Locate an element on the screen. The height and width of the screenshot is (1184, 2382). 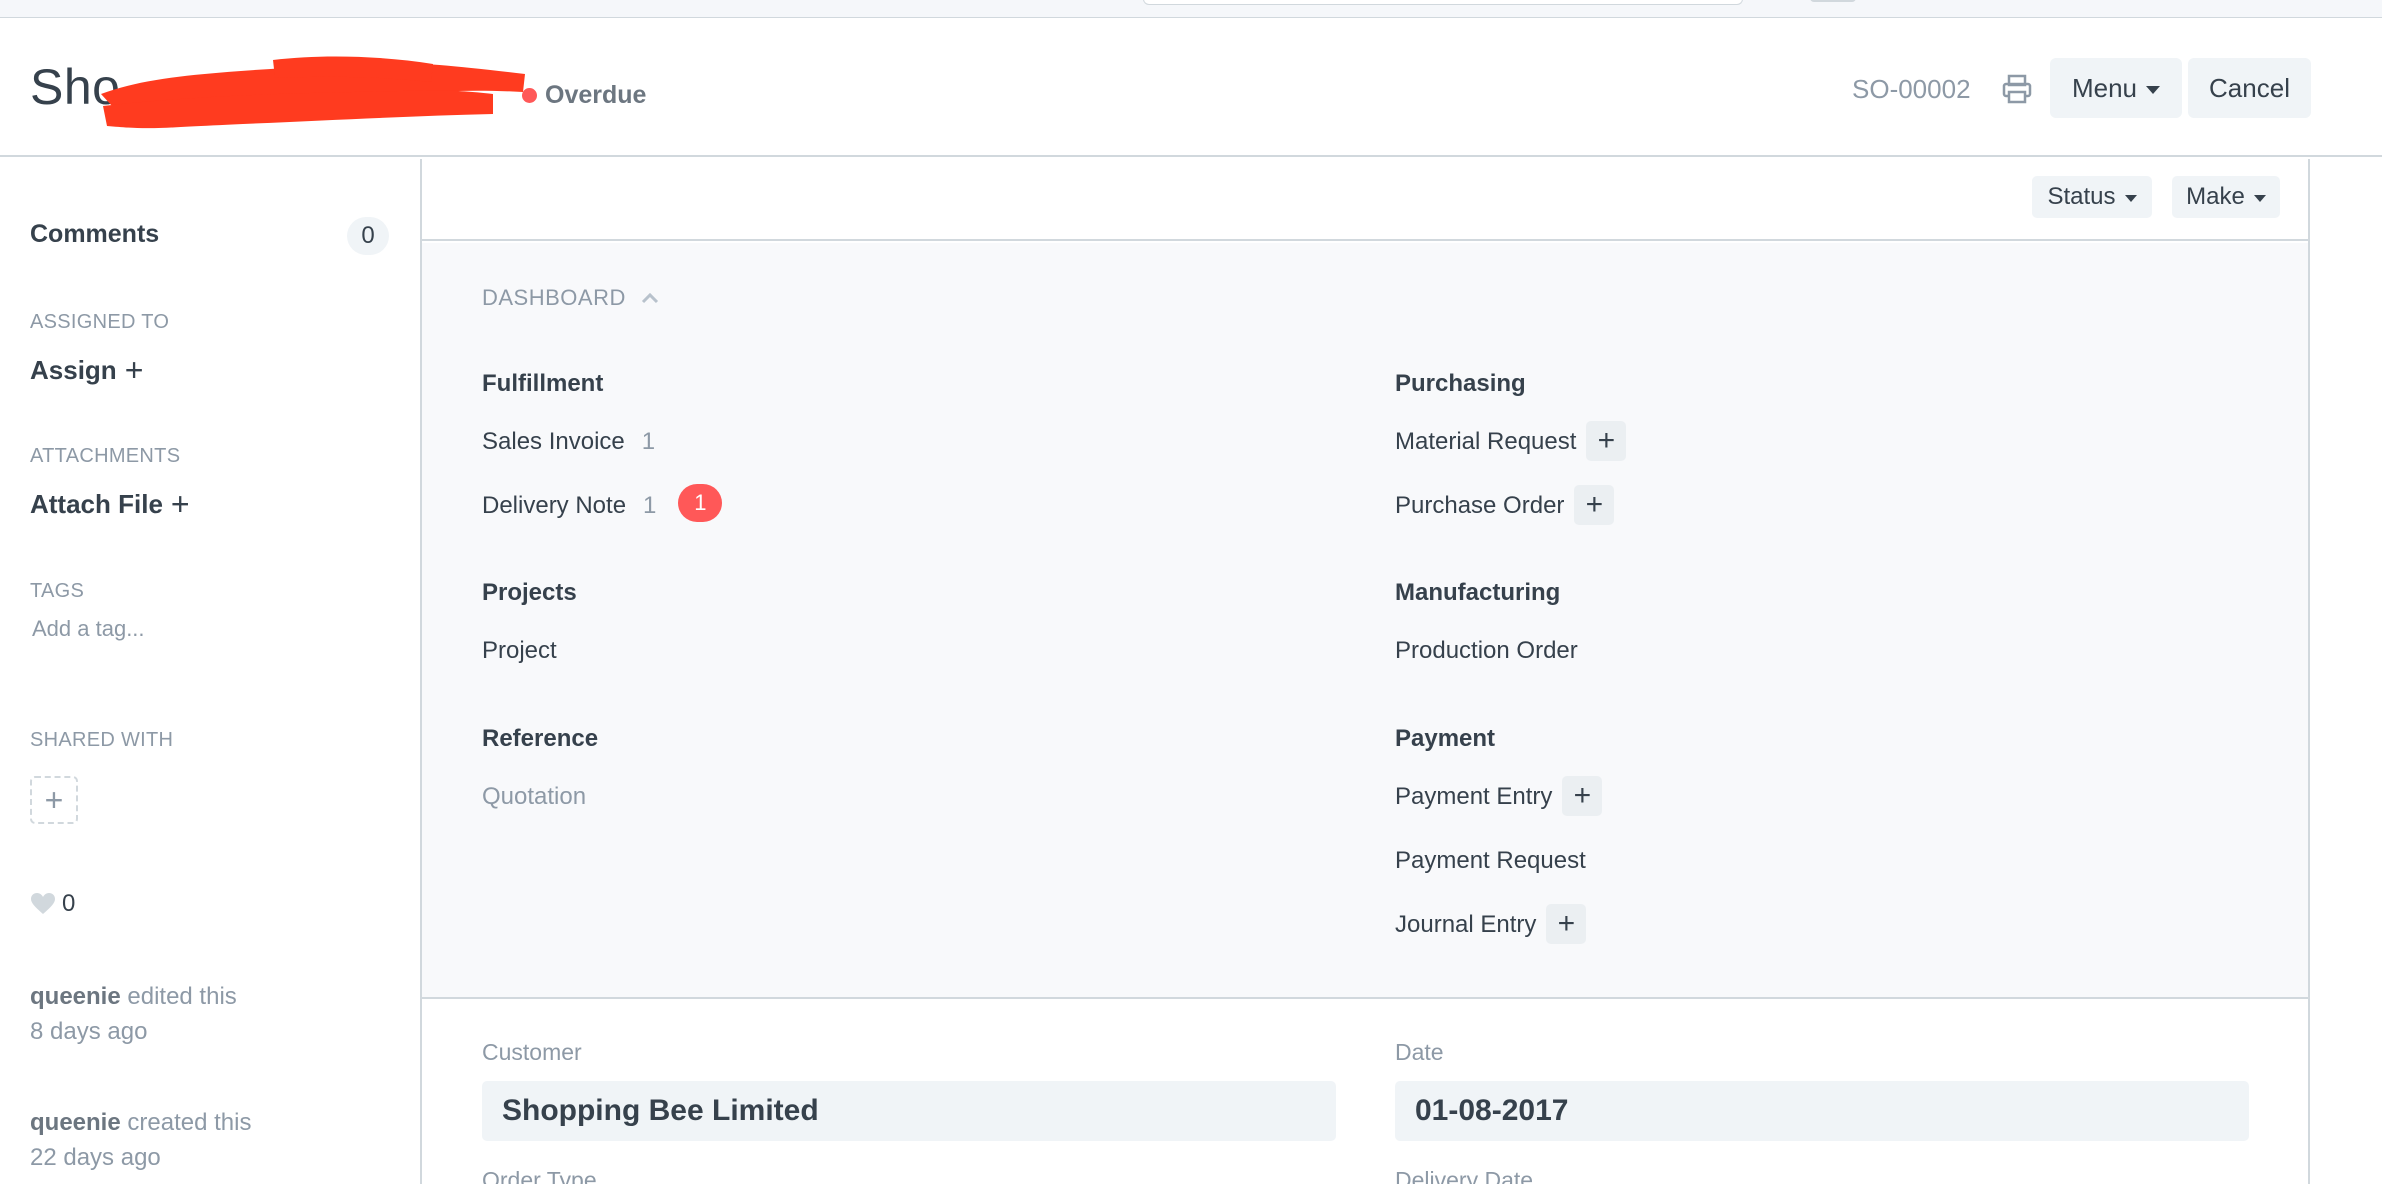
order-type-label: Order Type is located at coordinates (539, 1175).